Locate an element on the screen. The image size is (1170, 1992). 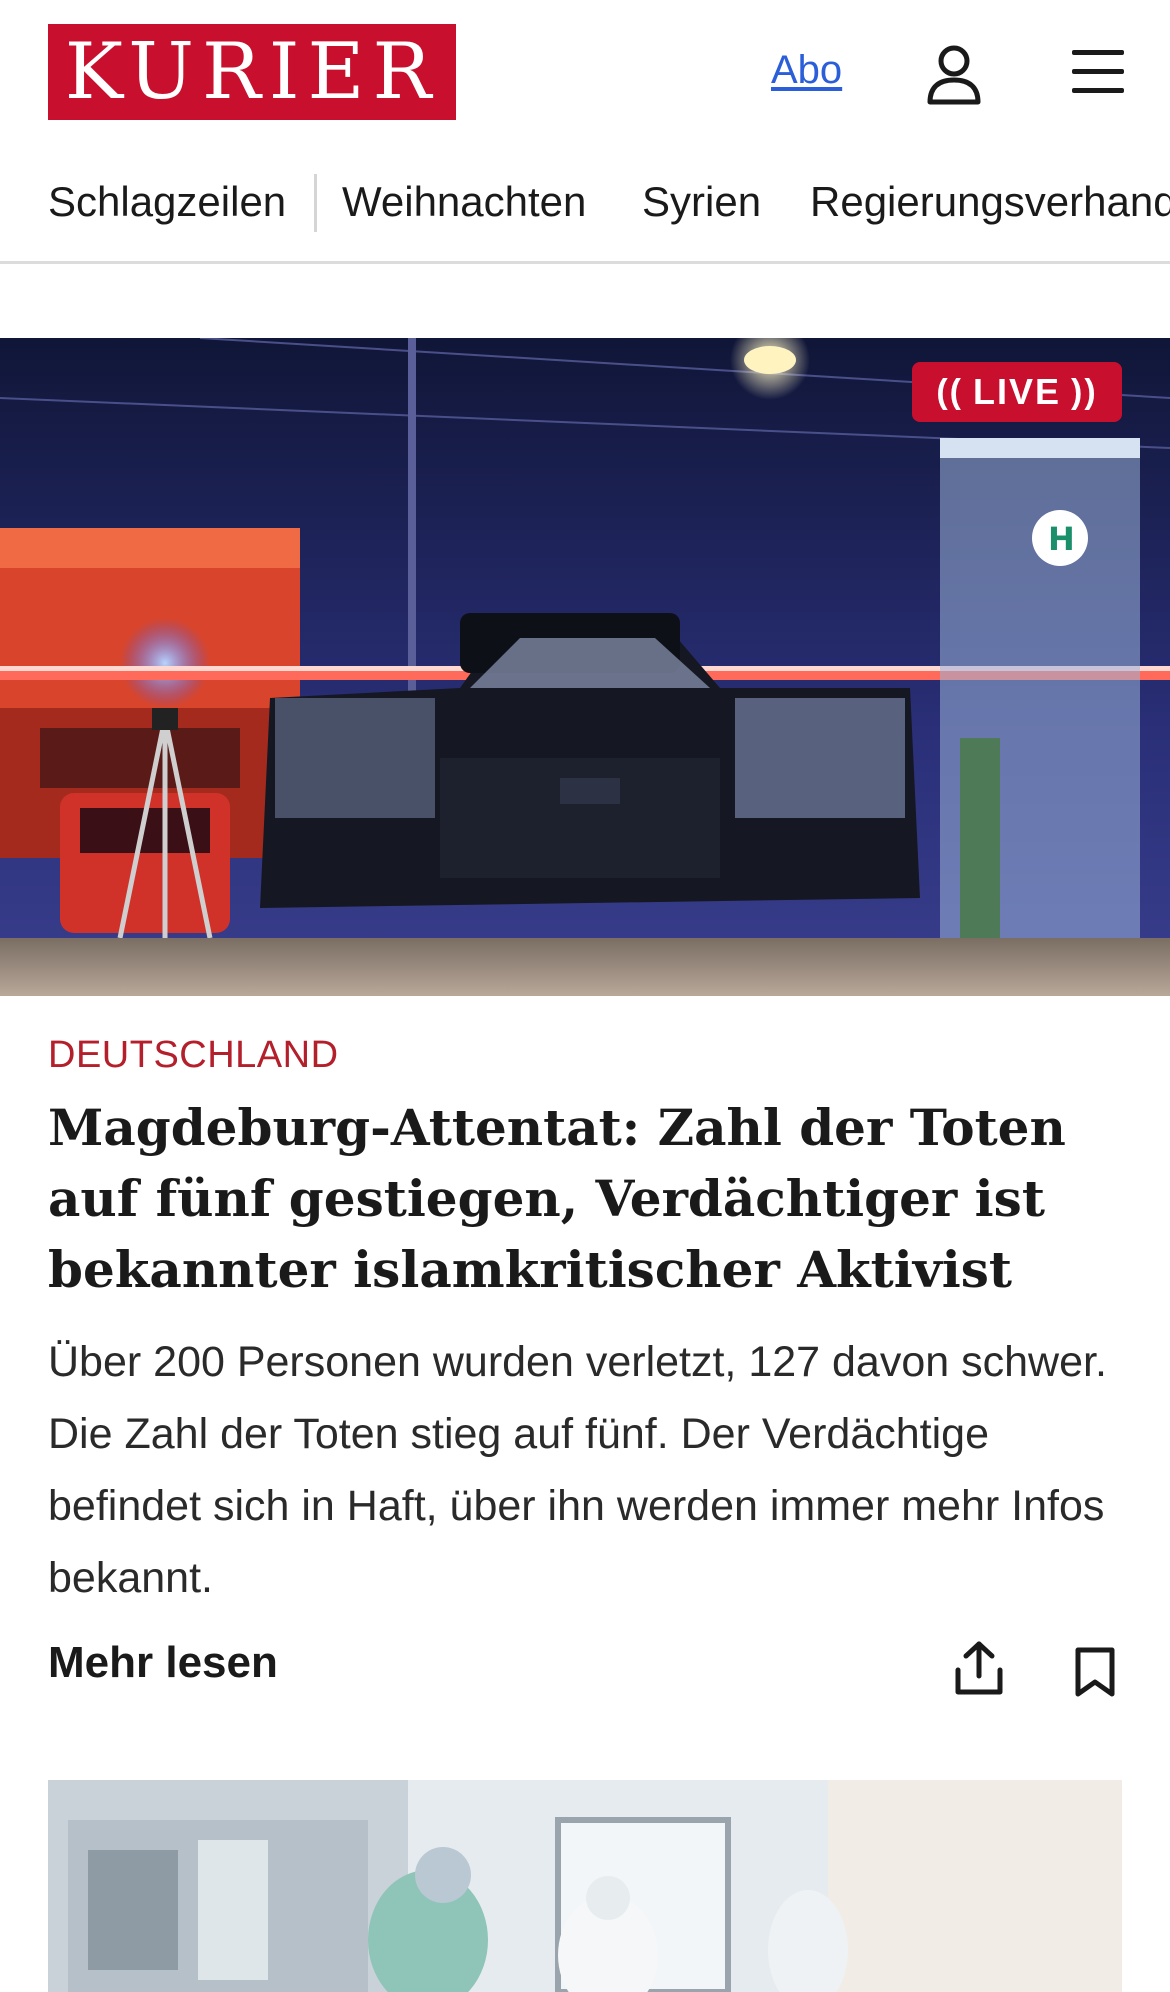
nav-item-schlagzeilen: Schlagzeilen is located at coordinates (167, 202).